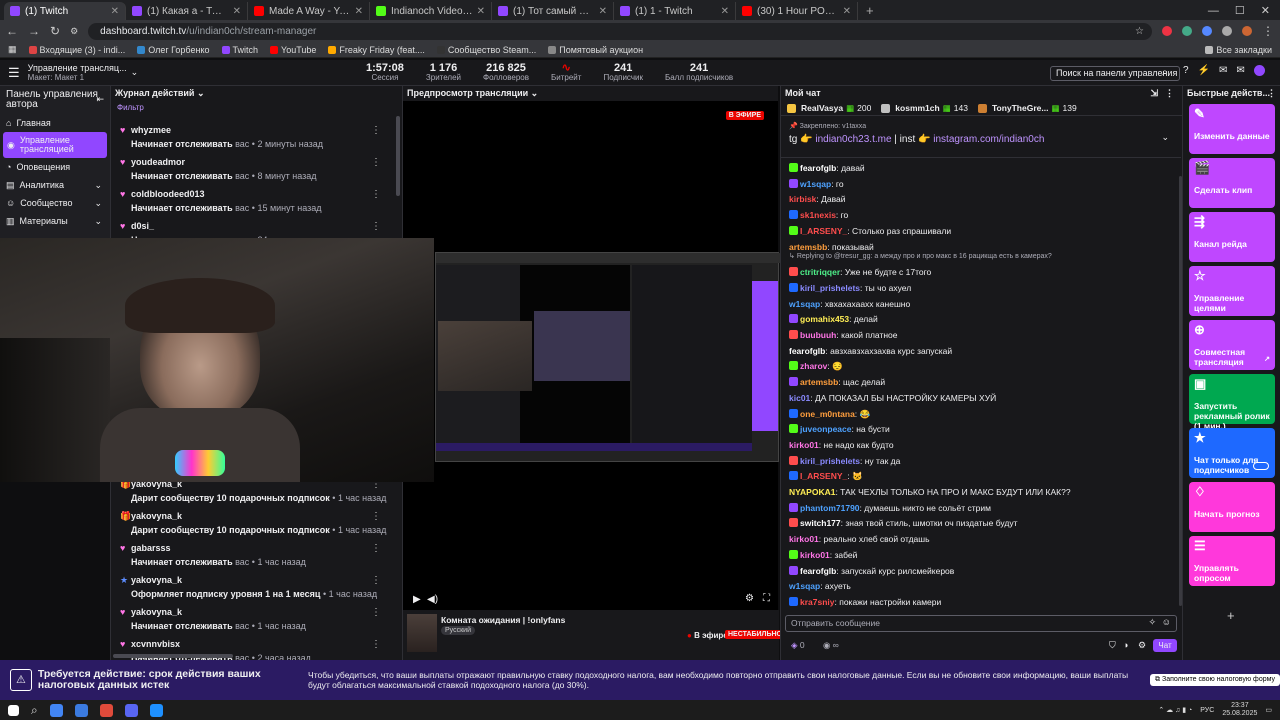 The height and width of the screenshot is (720, 1280). I want to click on chat-username: kra7sniy, so click(817, 602).